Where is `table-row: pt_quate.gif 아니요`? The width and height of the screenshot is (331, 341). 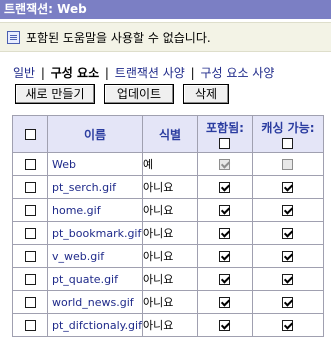 table-row: pt_quate.gif 아니요 is located at coordinates (168, 279).